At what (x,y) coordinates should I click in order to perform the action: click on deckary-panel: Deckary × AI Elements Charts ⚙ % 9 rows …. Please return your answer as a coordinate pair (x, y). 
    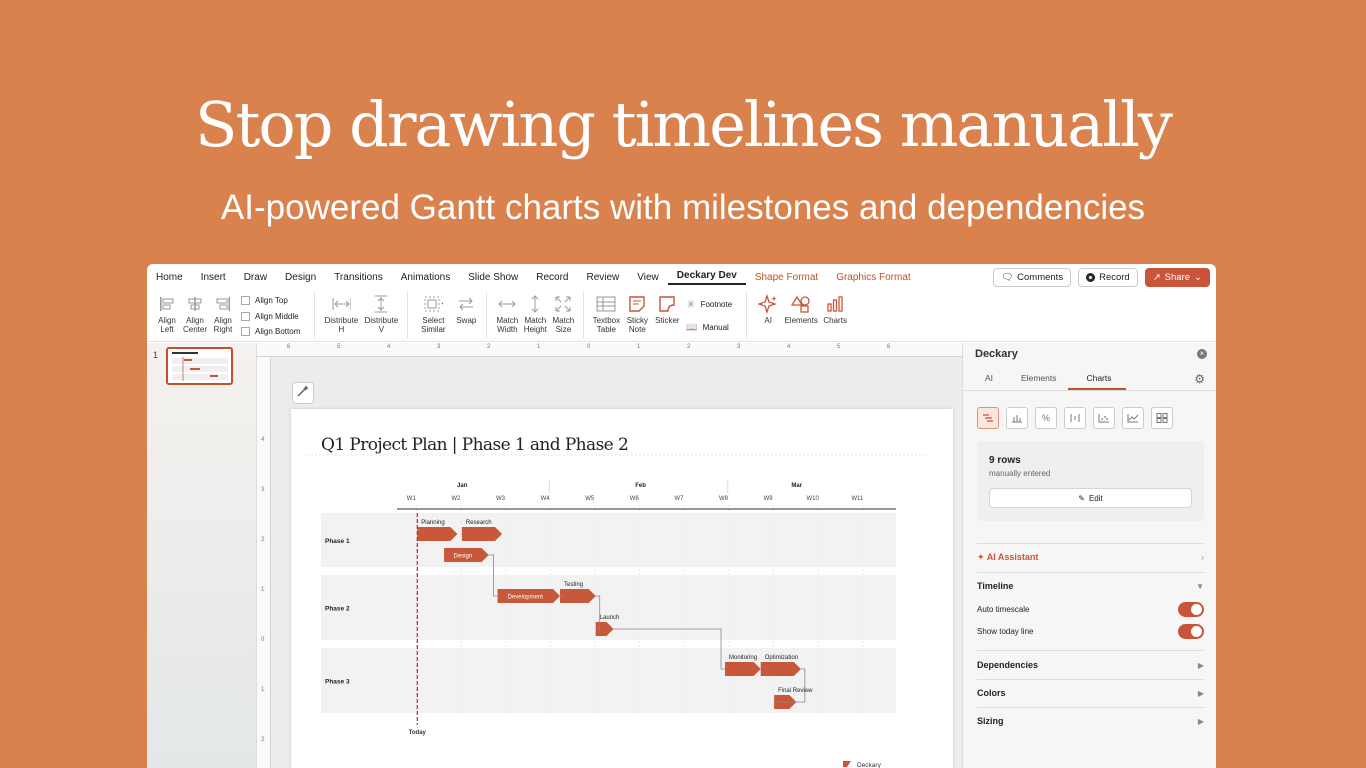
    Looking at the image, I should click on (1089, 555).